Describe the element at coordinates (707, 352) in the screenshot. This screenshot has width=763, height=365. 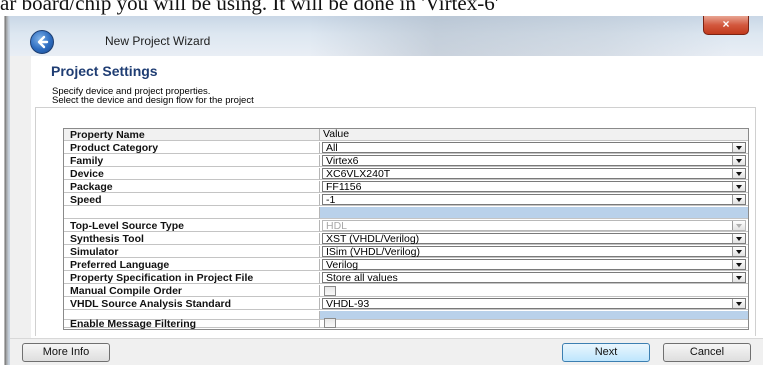
I see `cancel-button: Cancel` at that location.